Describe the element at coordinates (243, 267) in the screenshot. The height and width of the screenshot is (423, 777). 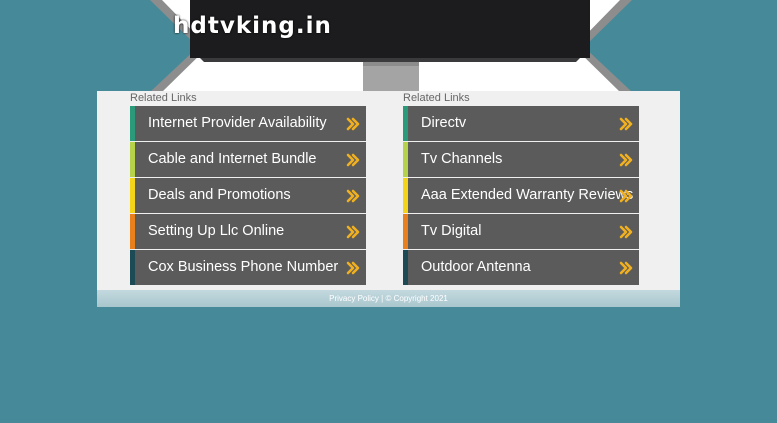
I see `link-label: Cox Business Phone Number` at that location.